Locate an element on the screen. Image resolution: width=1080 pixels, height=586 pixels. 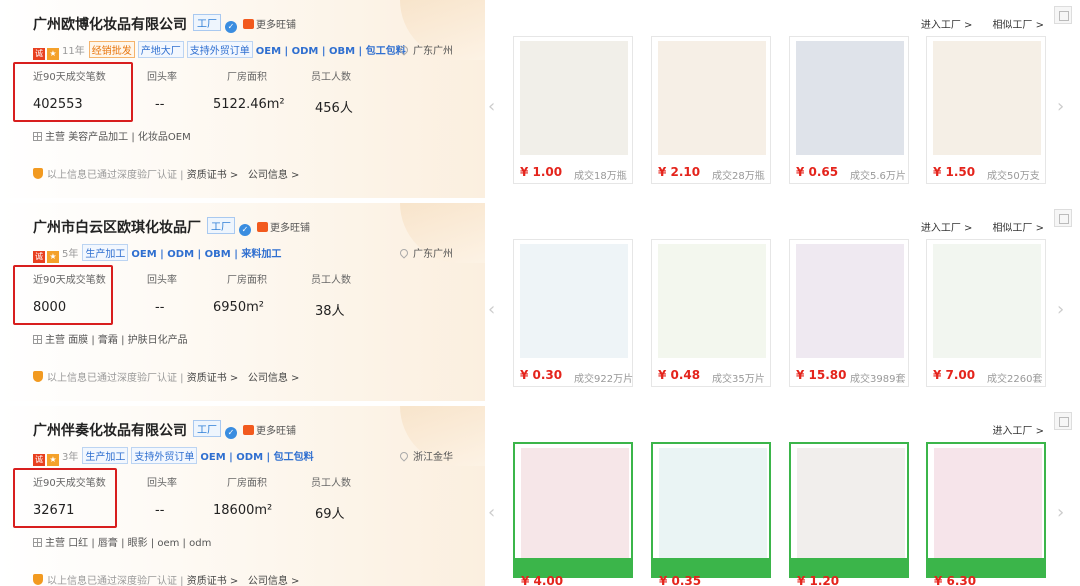
years-label: 11年 is located at coordinates (73, 51).